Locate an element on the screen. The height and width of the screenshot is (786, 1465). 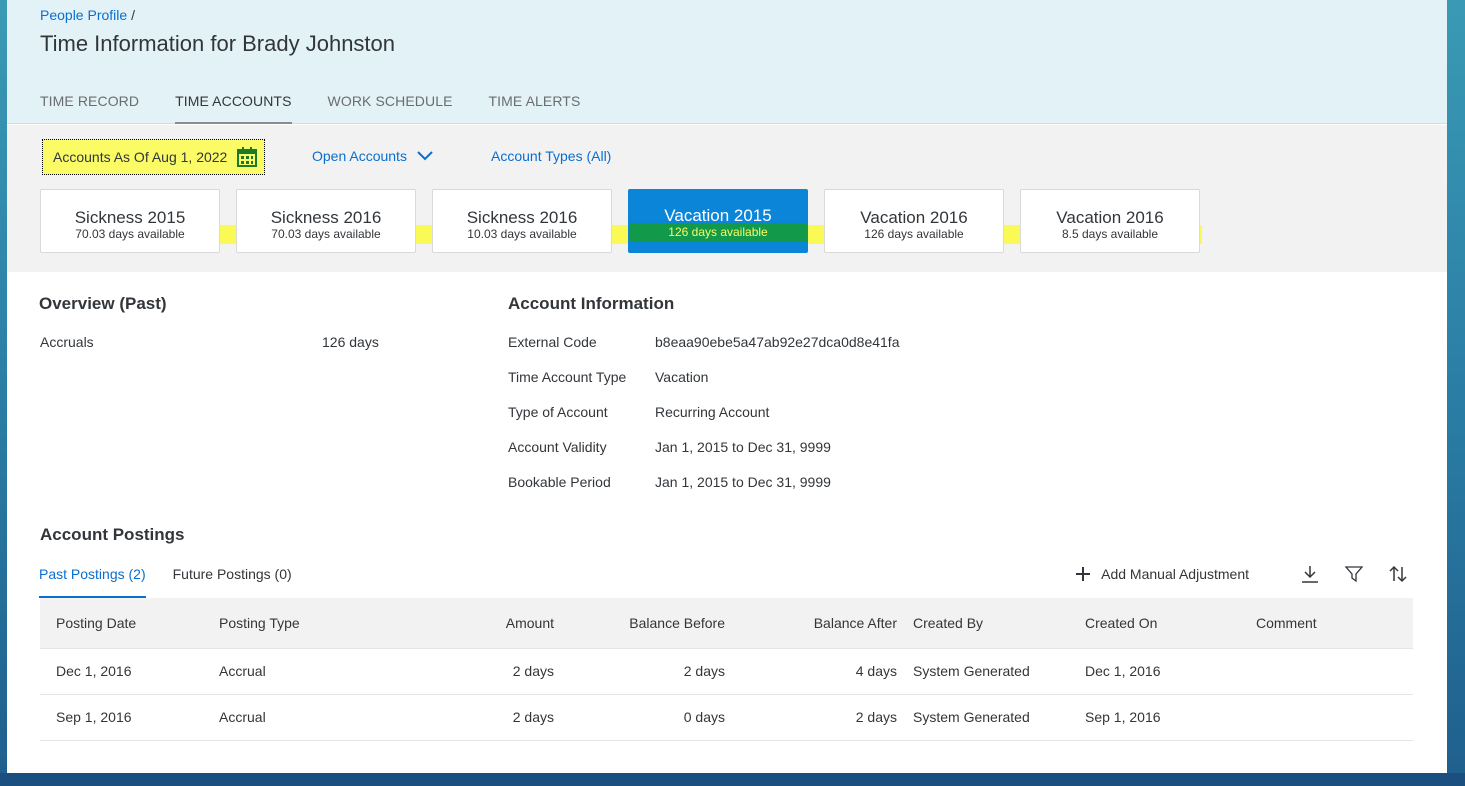
add-manual-adjustment-button: Add Manual Adjustment is located at coordinates (1162, 574).